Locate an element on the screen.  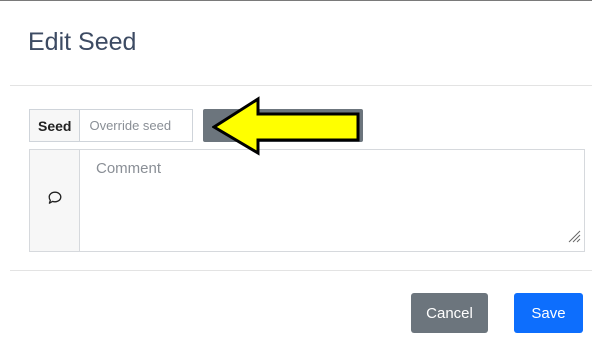
window-top-border is located at coordinates (296, 0).